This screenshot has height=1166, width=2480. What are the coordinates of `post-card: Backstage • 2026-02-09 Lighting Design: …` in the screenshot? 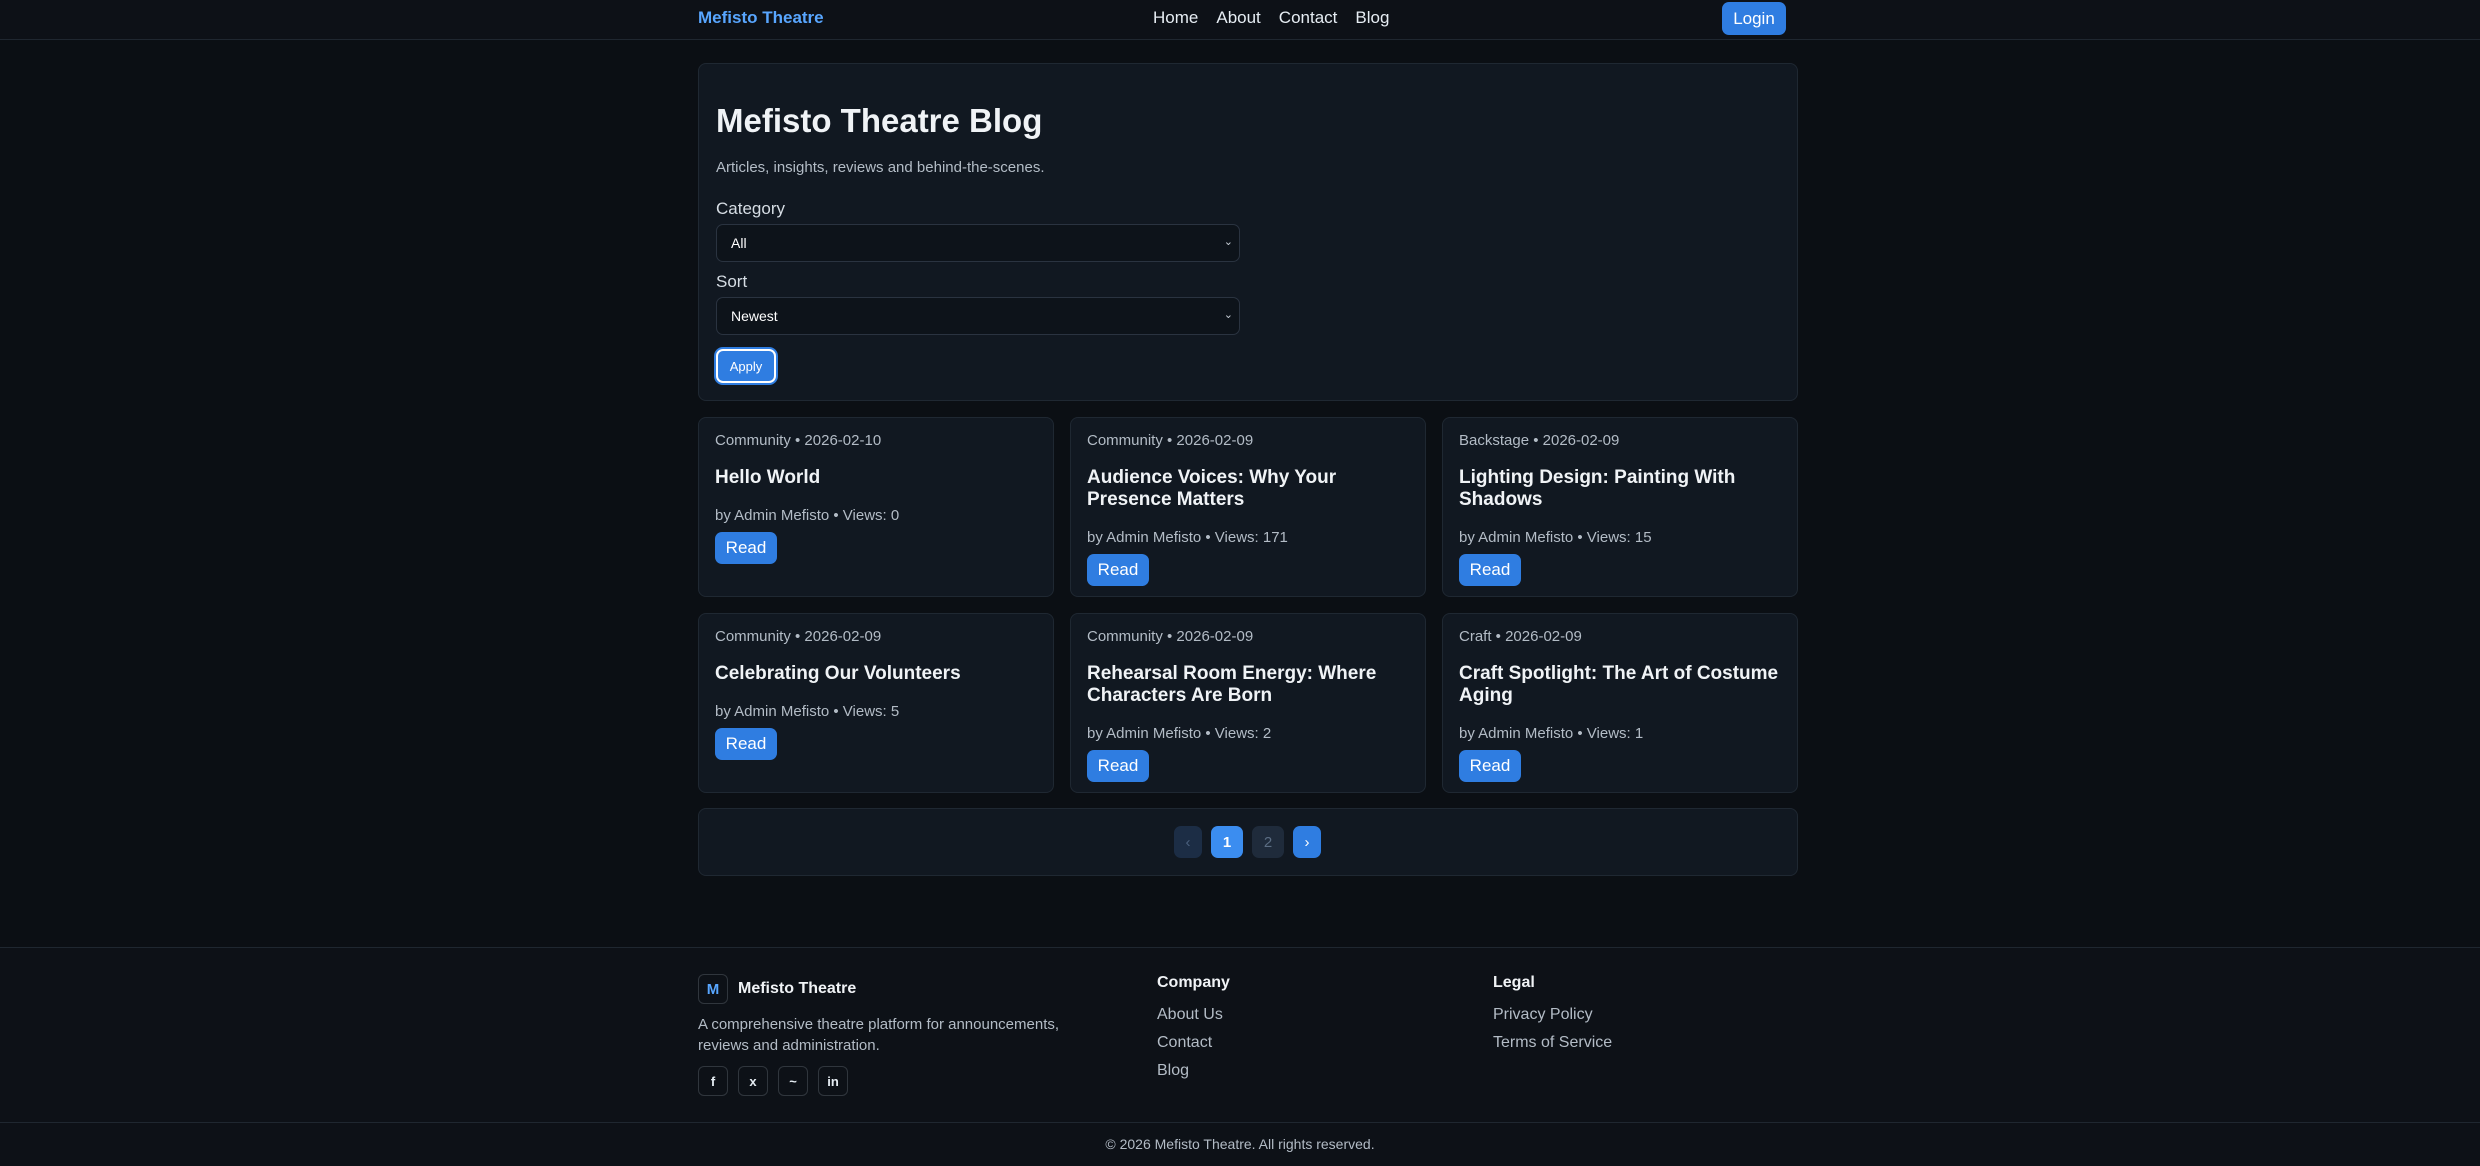 It's located at (1620, 507).